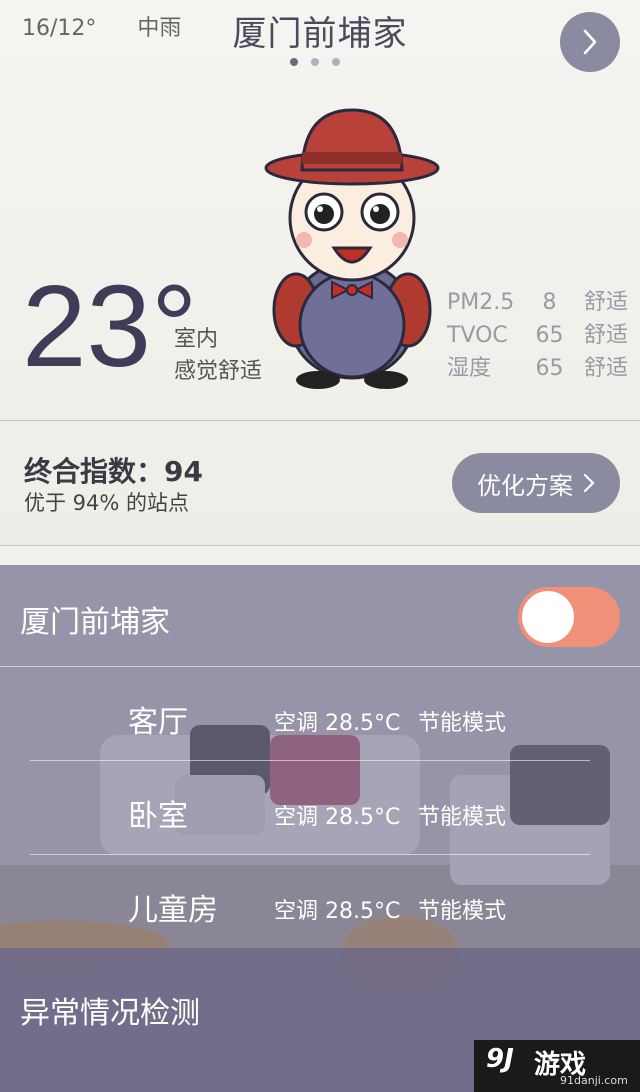 The width and height of the screenshot is (640, 1092). I want to click on room-name: 儿童房, so click(173, 910).